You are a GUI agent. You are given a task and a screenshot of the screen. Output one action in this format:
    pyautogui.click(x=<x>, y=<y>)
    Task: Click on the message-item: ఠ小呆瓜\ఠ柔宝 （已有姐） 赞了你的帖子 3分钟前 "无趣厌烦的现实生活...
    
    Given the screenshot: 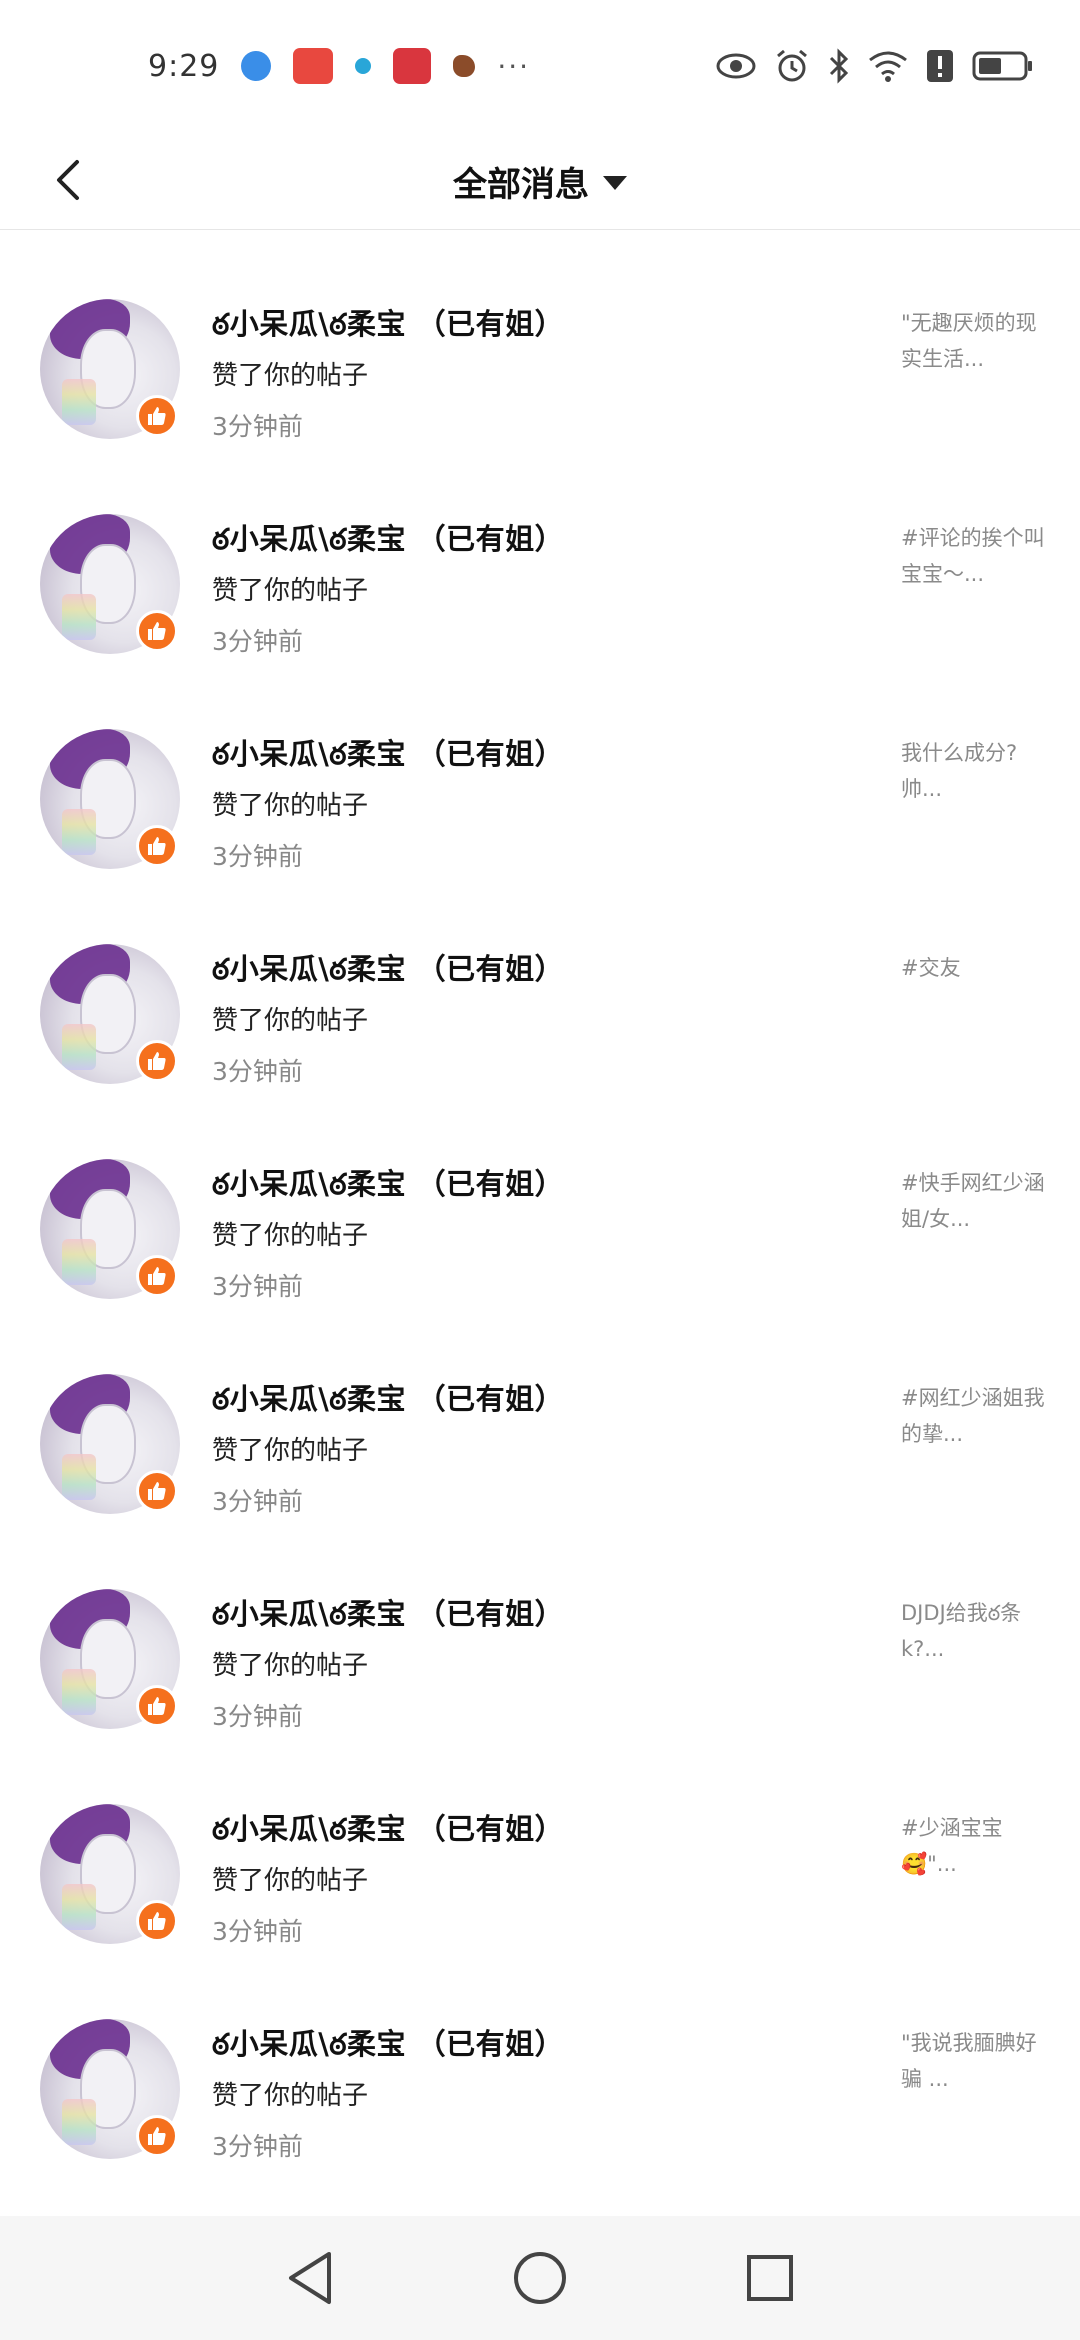 What is the action you would take?
    pyautogui.click(x=540, y=338)
    